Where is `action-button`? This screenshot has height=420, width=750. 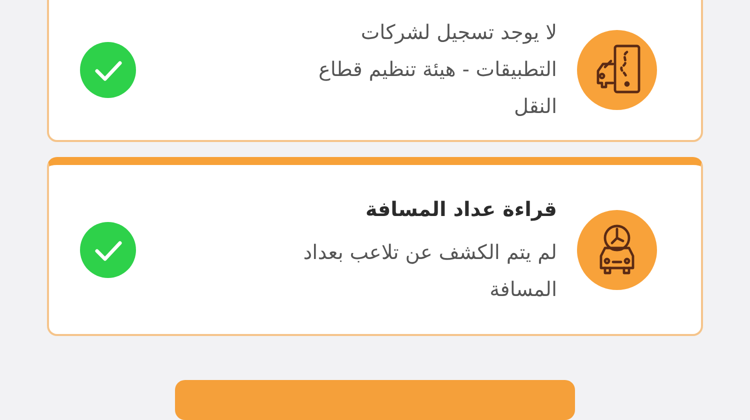
action-button is located at coordinates (375, 400).